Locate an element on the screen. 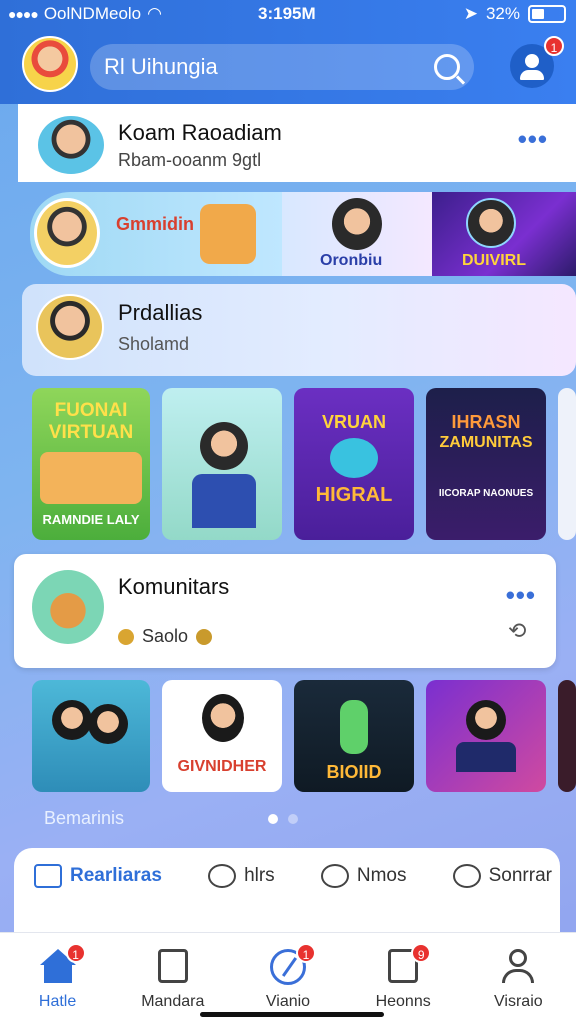 The image size is (576, 1024). nav-label: Mandara is located at coordinates (173, 1001).